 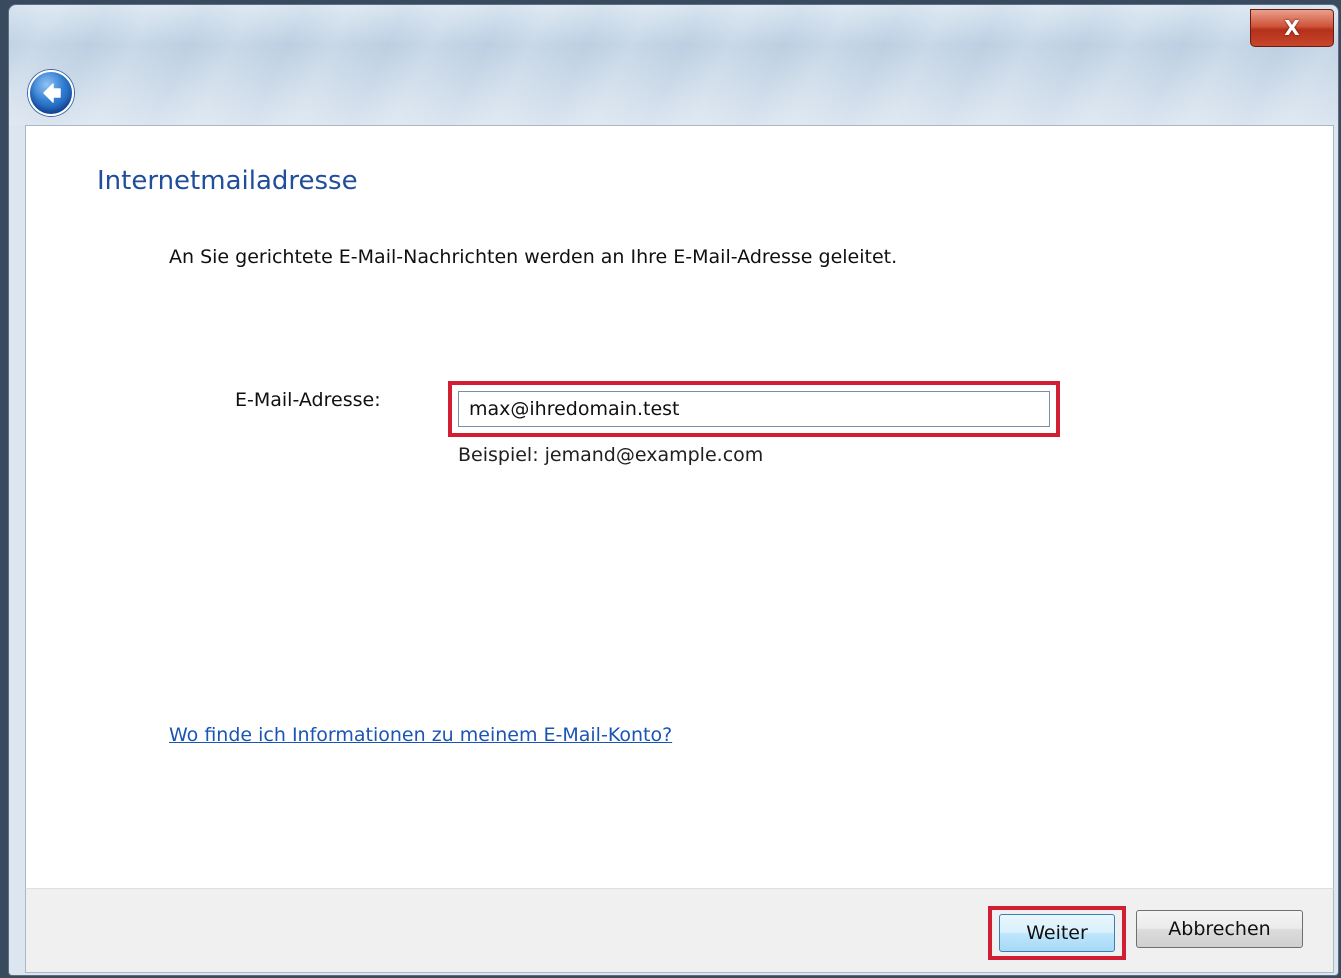 I want to click on back-arrow-icon, so click(x=52, y=93).